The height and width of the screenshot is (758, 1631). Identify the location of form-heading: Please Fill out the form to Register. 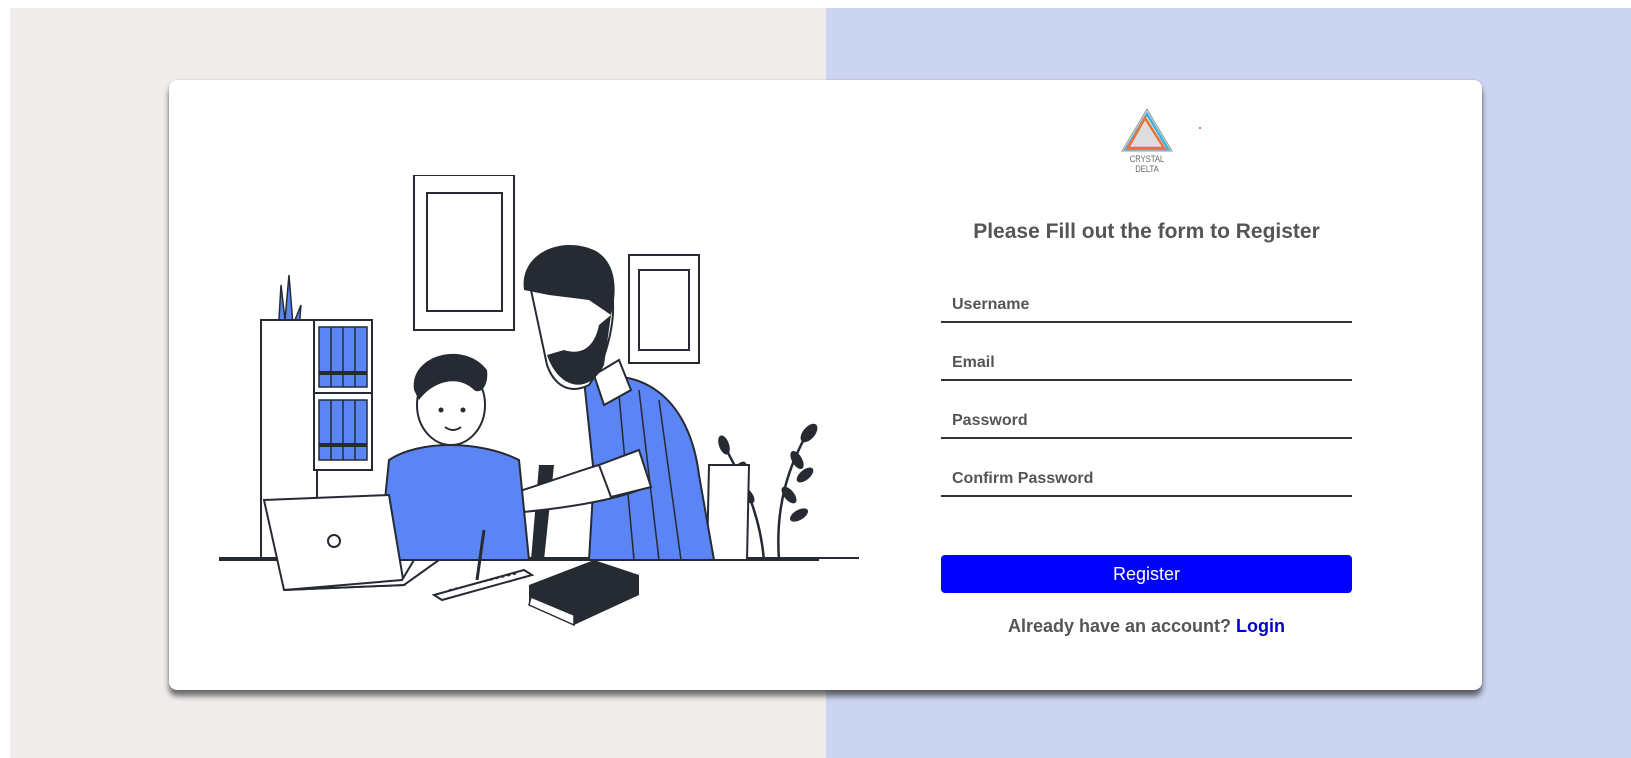
(1146, 231).